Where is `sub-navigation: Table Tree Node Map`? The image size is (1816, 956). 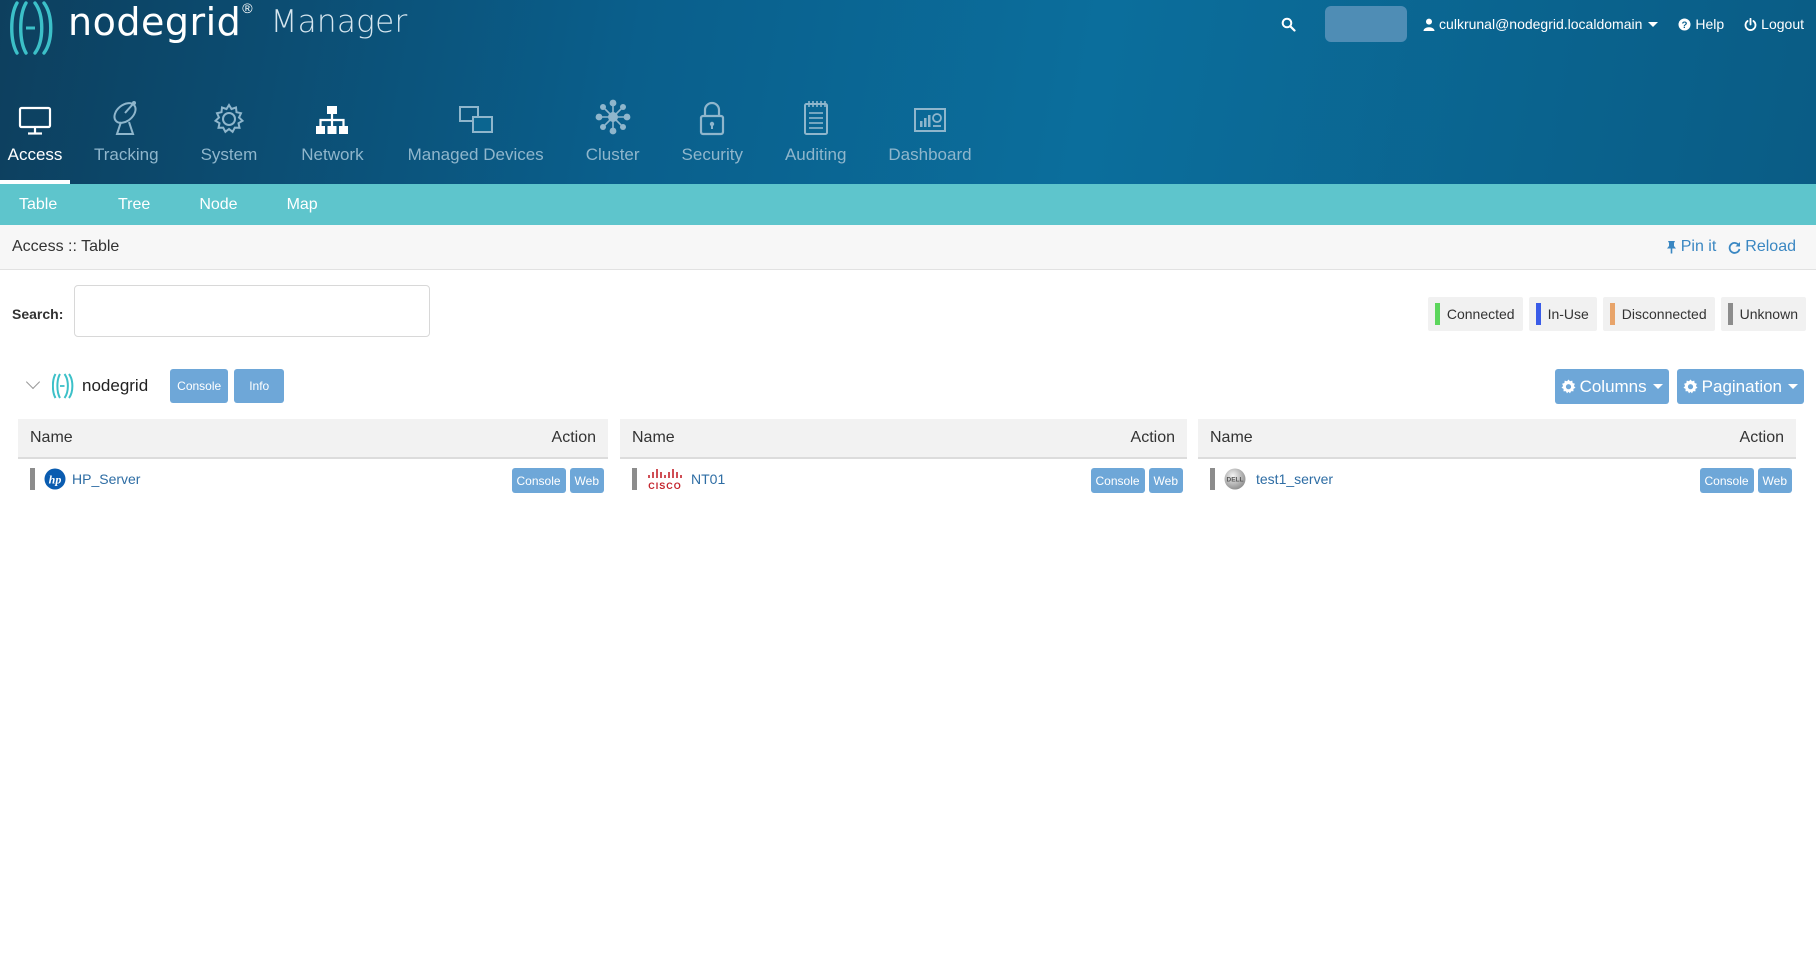 sub-navigation: Table Tree Node Map is located at coordinates (908, 204).